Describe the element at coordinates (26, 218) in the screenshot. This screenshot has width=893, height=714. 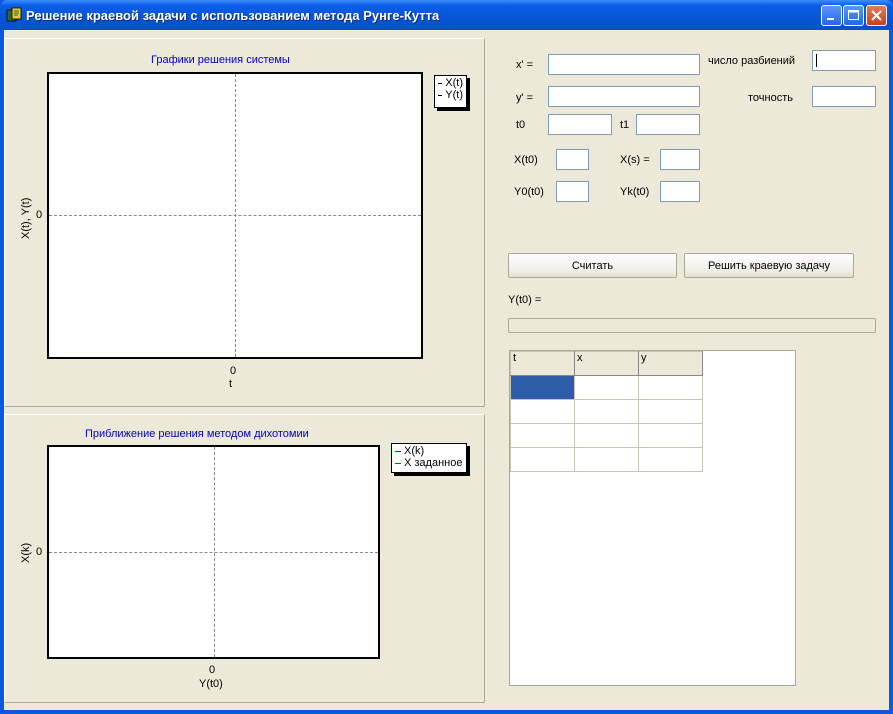
I see `chart1-y-label: X(t), Y(t)` at that location.